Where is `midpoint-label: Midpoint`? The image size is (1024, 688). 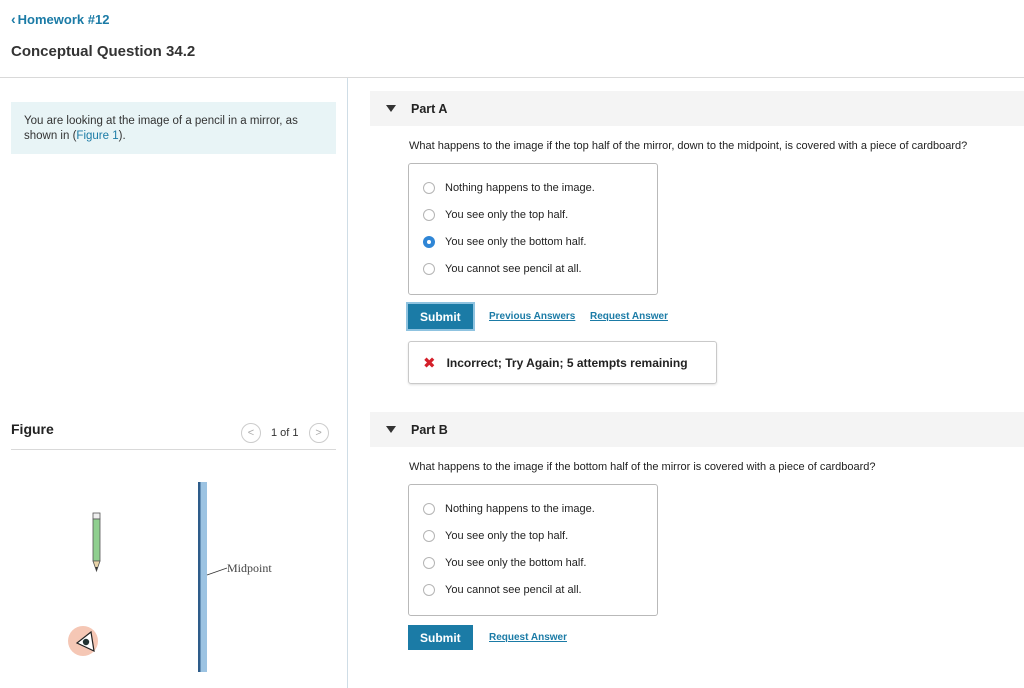 midpoint-label: Midpoint is located at coordinates (249, 568).